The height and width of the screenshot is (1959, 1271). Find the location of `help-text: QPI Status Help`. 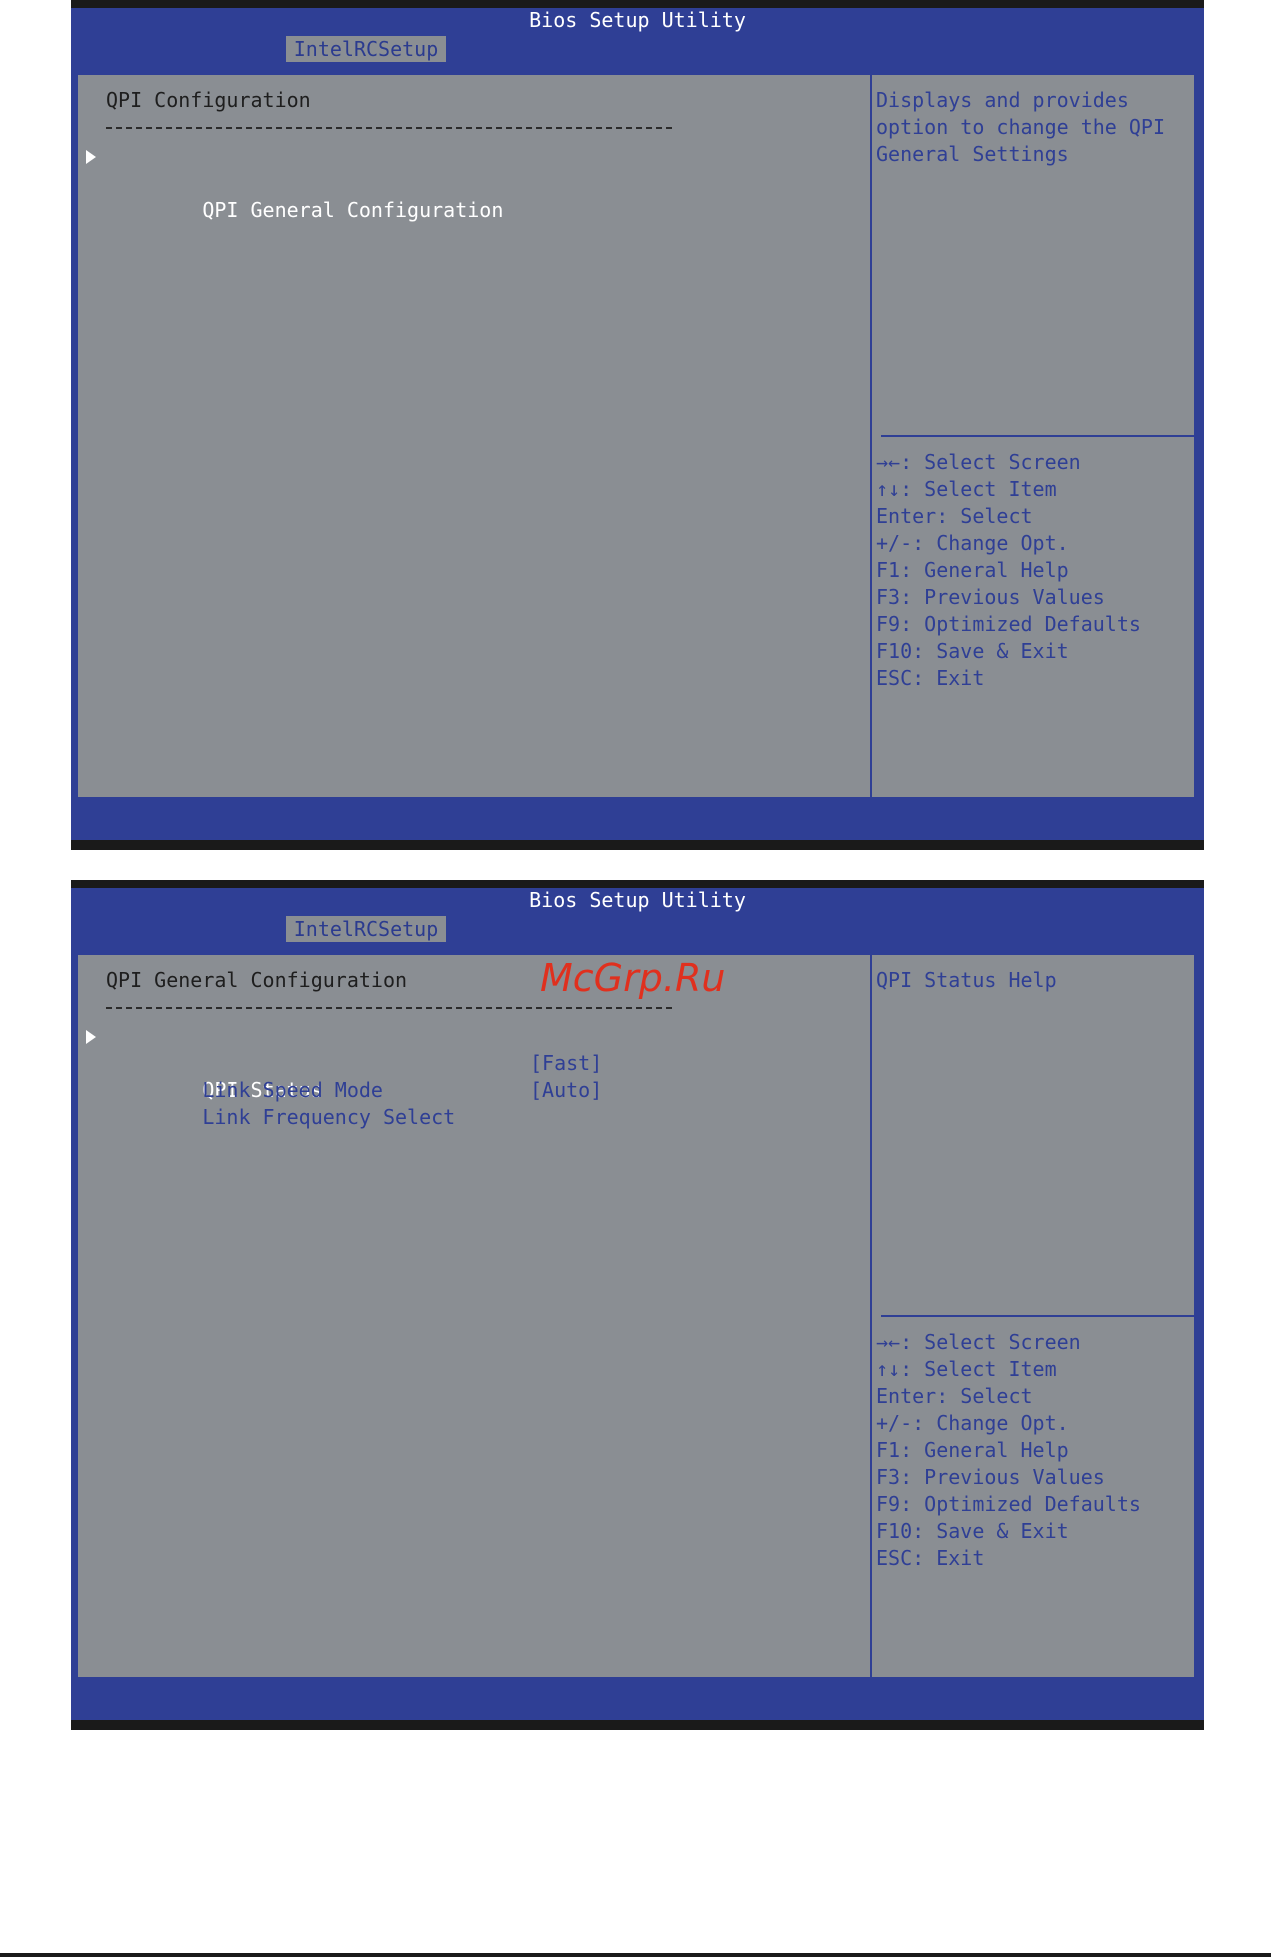

help-text: QPI Status Help is located at coordinates (1034, 980).